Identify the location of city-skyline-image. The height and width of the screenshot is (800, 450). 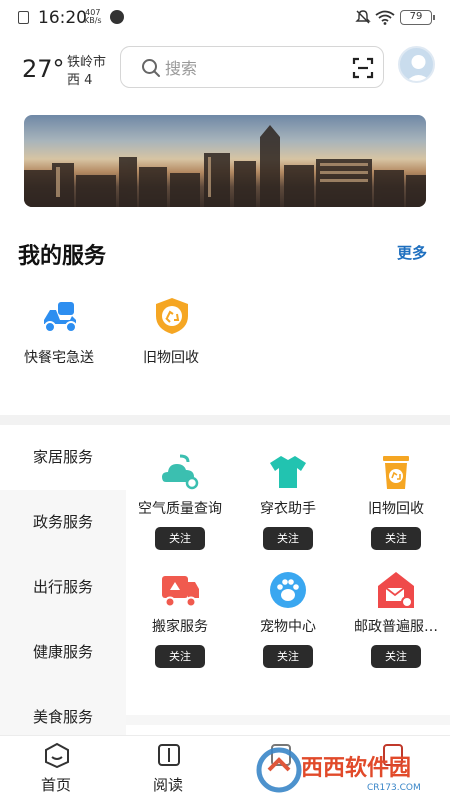
(225, 166).